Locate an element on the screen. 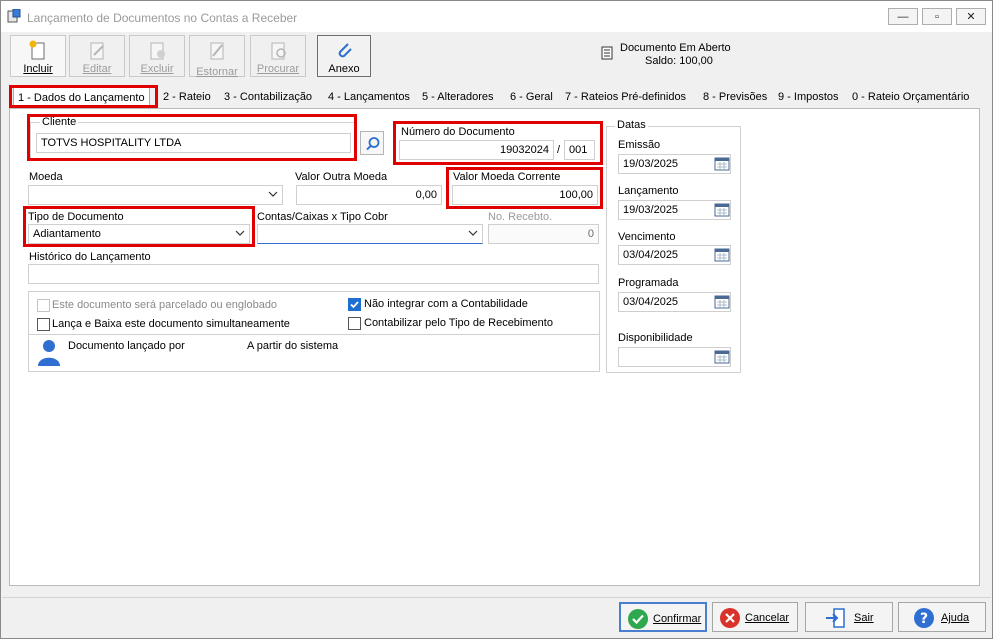 The height and width of the screenshot is (639, 993). confirmar-button: Confirmar is located at coordinates (663, 617).